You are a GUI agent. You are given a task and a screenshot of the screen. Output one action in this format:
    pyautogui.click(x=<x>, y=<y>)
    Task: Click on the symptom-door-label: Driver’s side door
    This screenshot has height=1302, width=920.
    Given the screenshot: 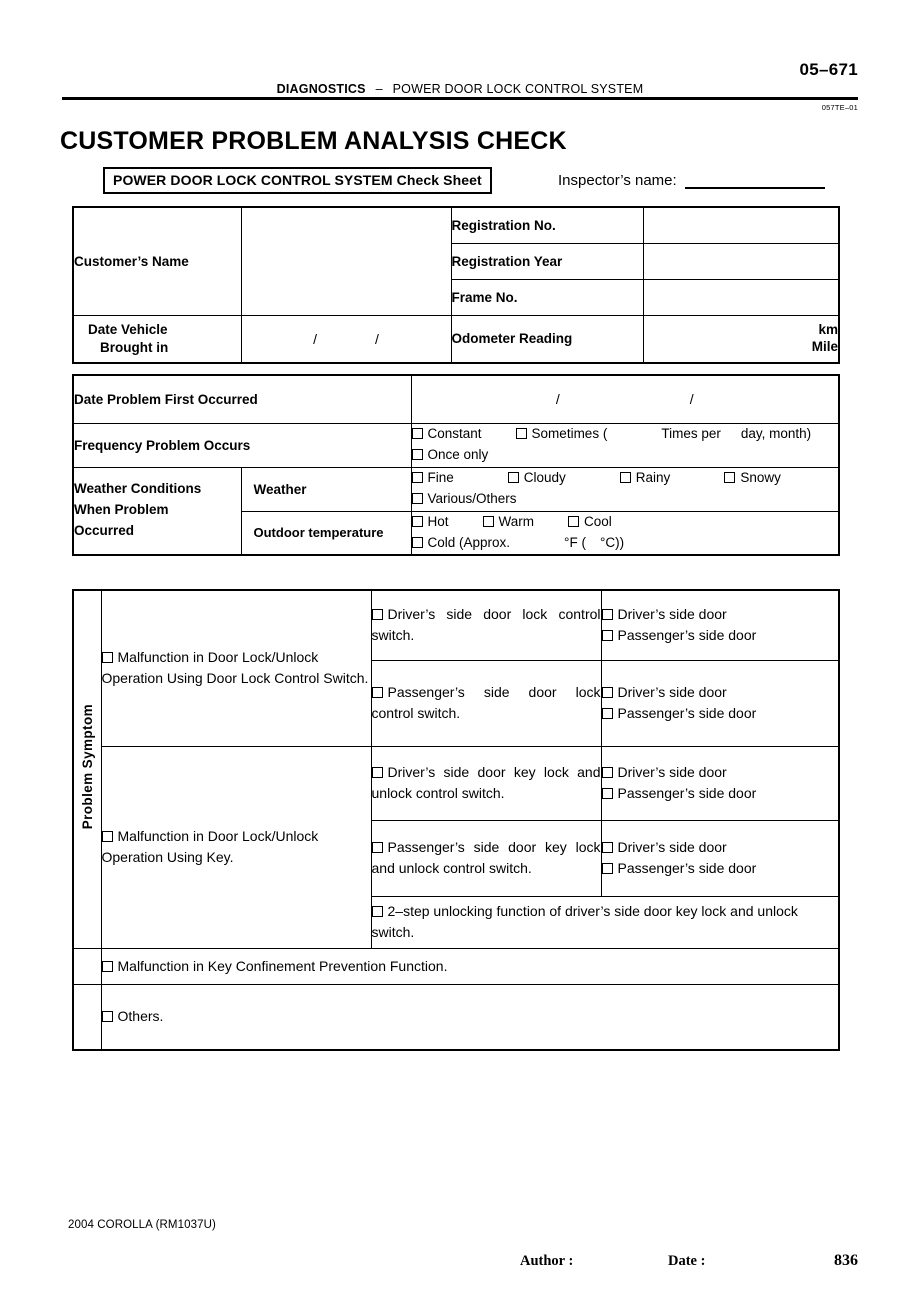 What is the action you would take?
    pyautogui.click(x=672, y=692)
    